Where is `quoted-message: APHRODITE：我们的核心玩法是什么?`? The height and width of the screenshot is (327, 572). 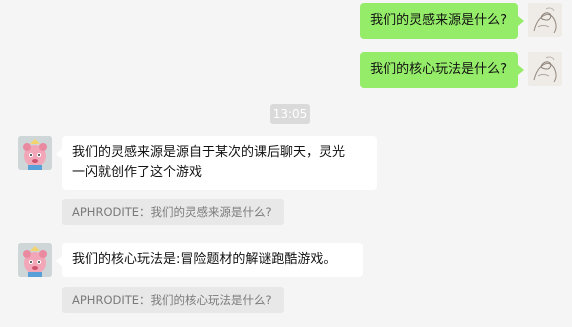 quoted-message: APHRODITE：我们的核心玩法是什么? is located at coordinates (173, 300).